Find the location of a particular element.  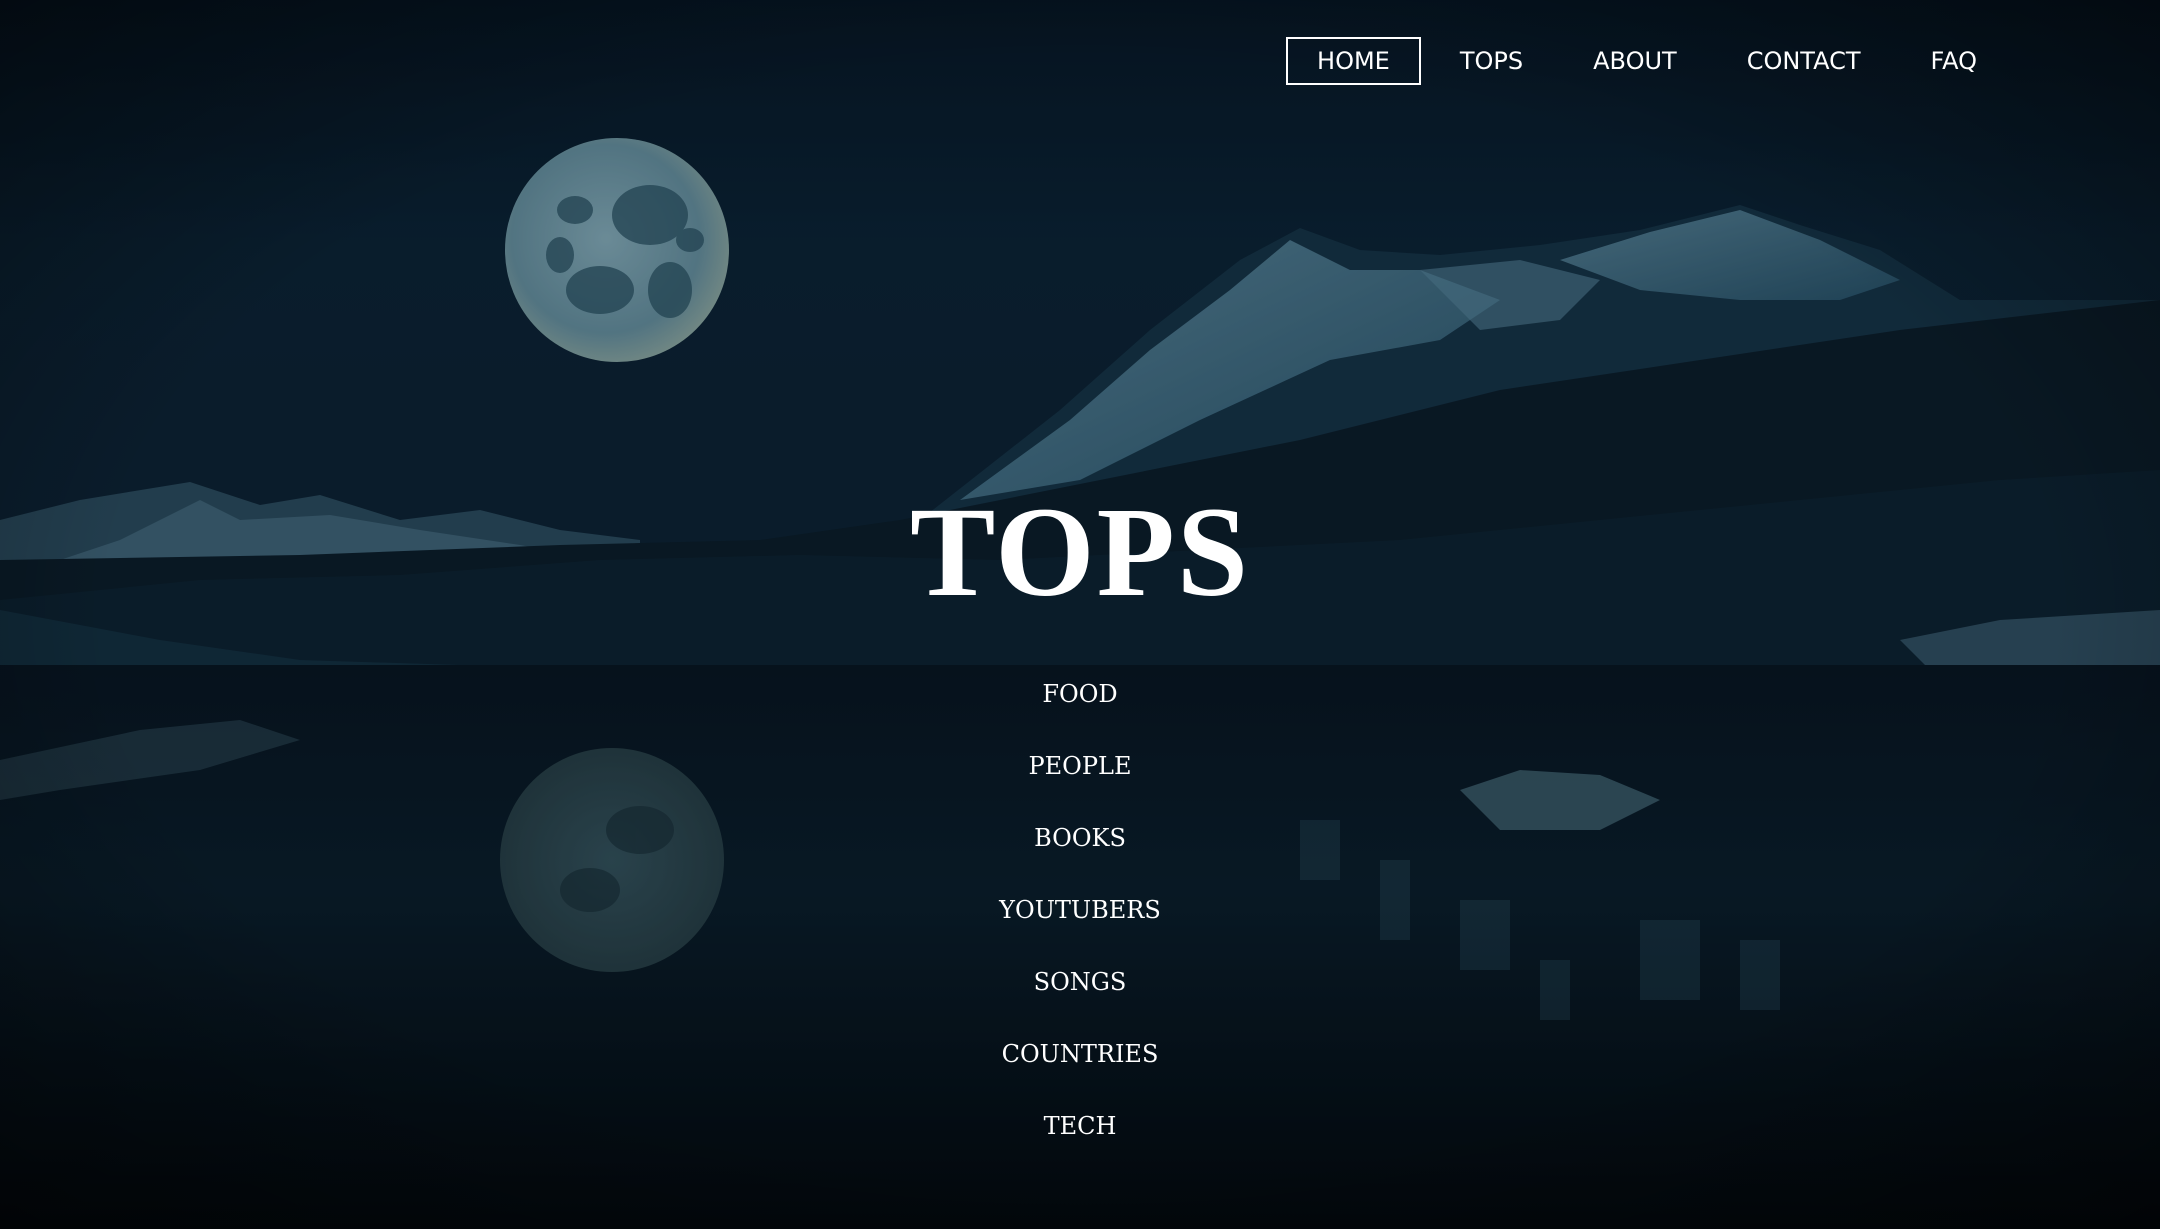

top-navigation: HOME TOPS ABOUT CONTACT FAQ is located at coordinates (1643, 61).